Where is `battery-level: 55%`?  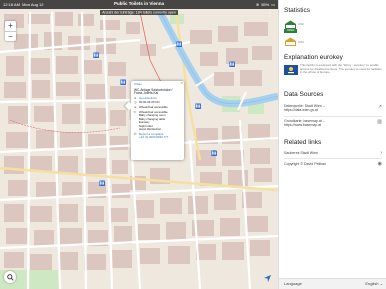 battery-level: 55% is located at coordinates (265, 4).